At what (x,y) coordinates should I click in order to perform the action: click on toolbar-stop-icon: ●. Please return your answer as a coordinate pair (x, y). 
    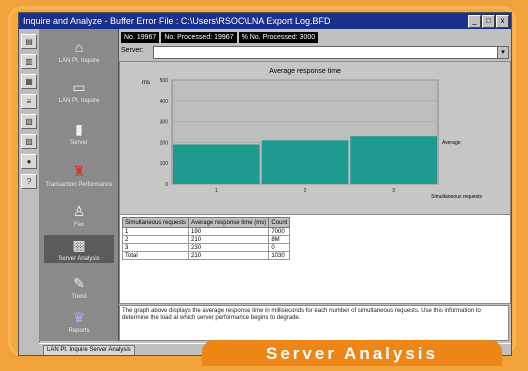
    Looking at the image, I should click on (29, 161).